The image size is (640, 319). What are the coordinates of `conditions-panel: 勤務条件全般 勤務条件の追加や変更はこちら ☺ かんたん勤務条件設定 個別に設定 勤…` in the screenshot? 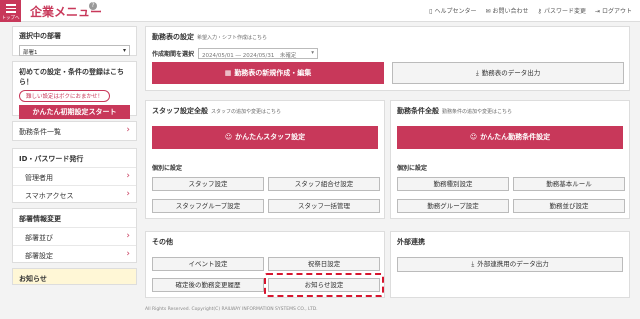 It's located at (510, 159).